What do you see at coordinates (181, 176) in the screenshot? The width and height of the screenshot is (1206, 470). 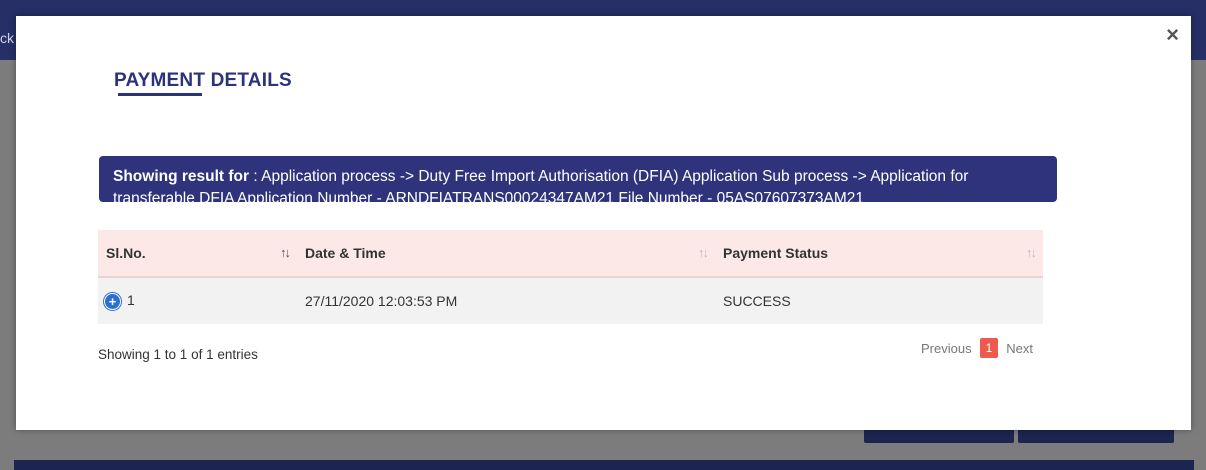 I see `result-banner-label: Showing result for` at bounding box center [181, 176].